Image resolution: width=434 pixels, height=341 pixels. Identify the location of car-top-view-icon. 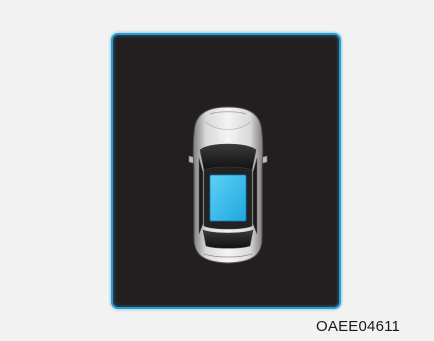
(228, 185).